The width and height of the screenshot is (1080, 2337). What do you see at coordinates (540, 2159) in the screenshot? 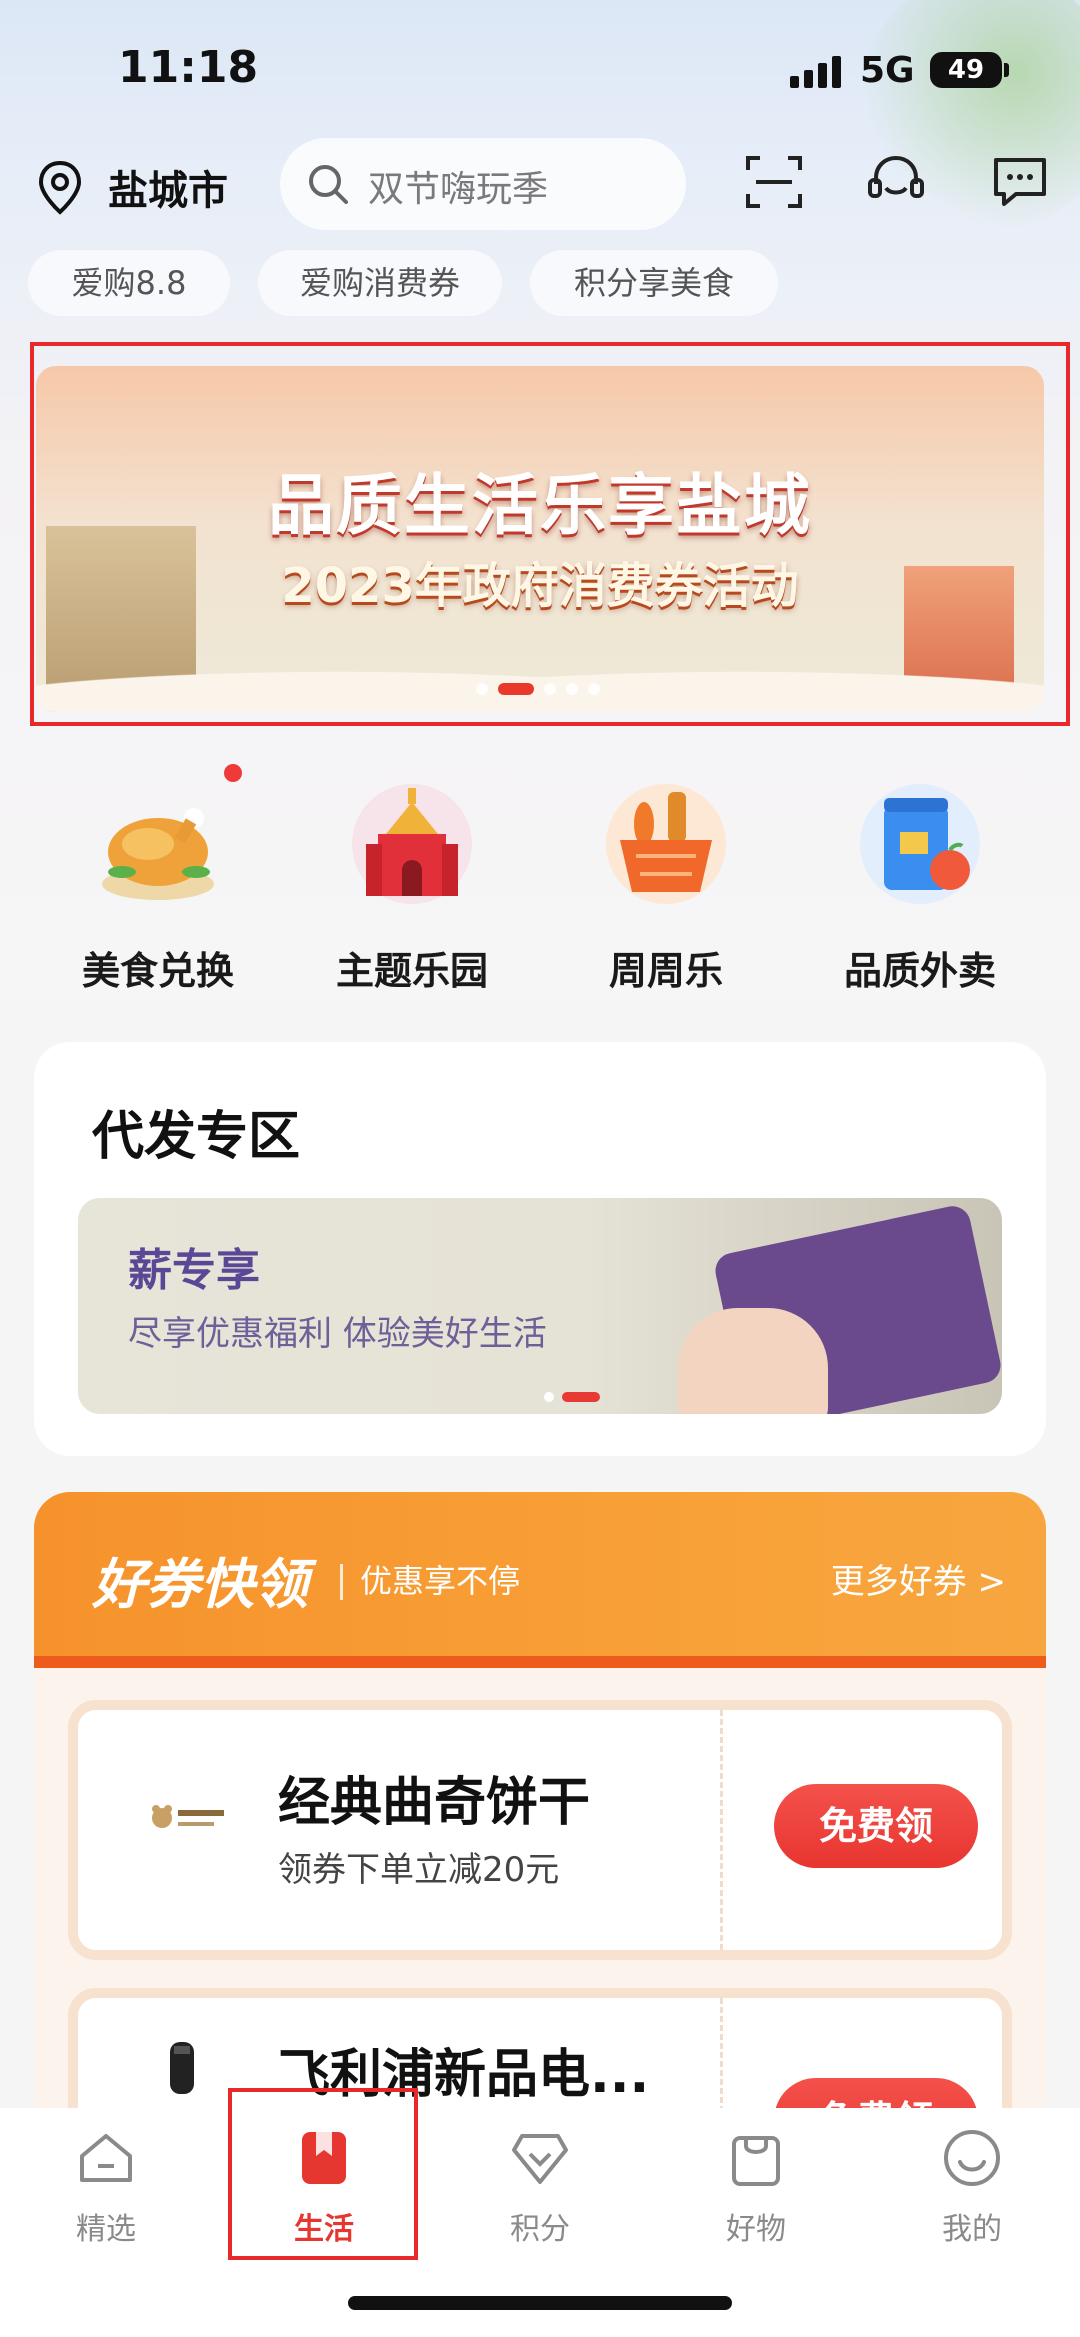
I see `diamond-icon` at bounding box center [540, 2159].